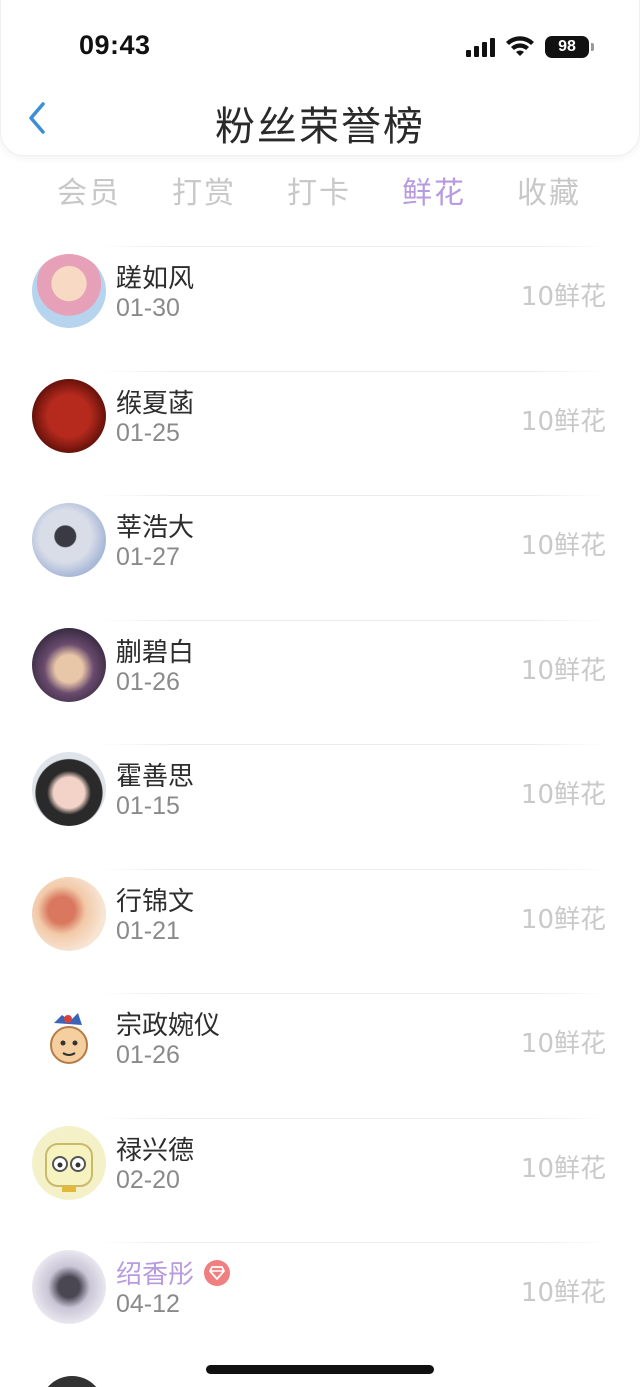  Describe the element at coordinates (320, 127) in the screenshot. I see `page-title: 粉丝荣誉榜` at that location.